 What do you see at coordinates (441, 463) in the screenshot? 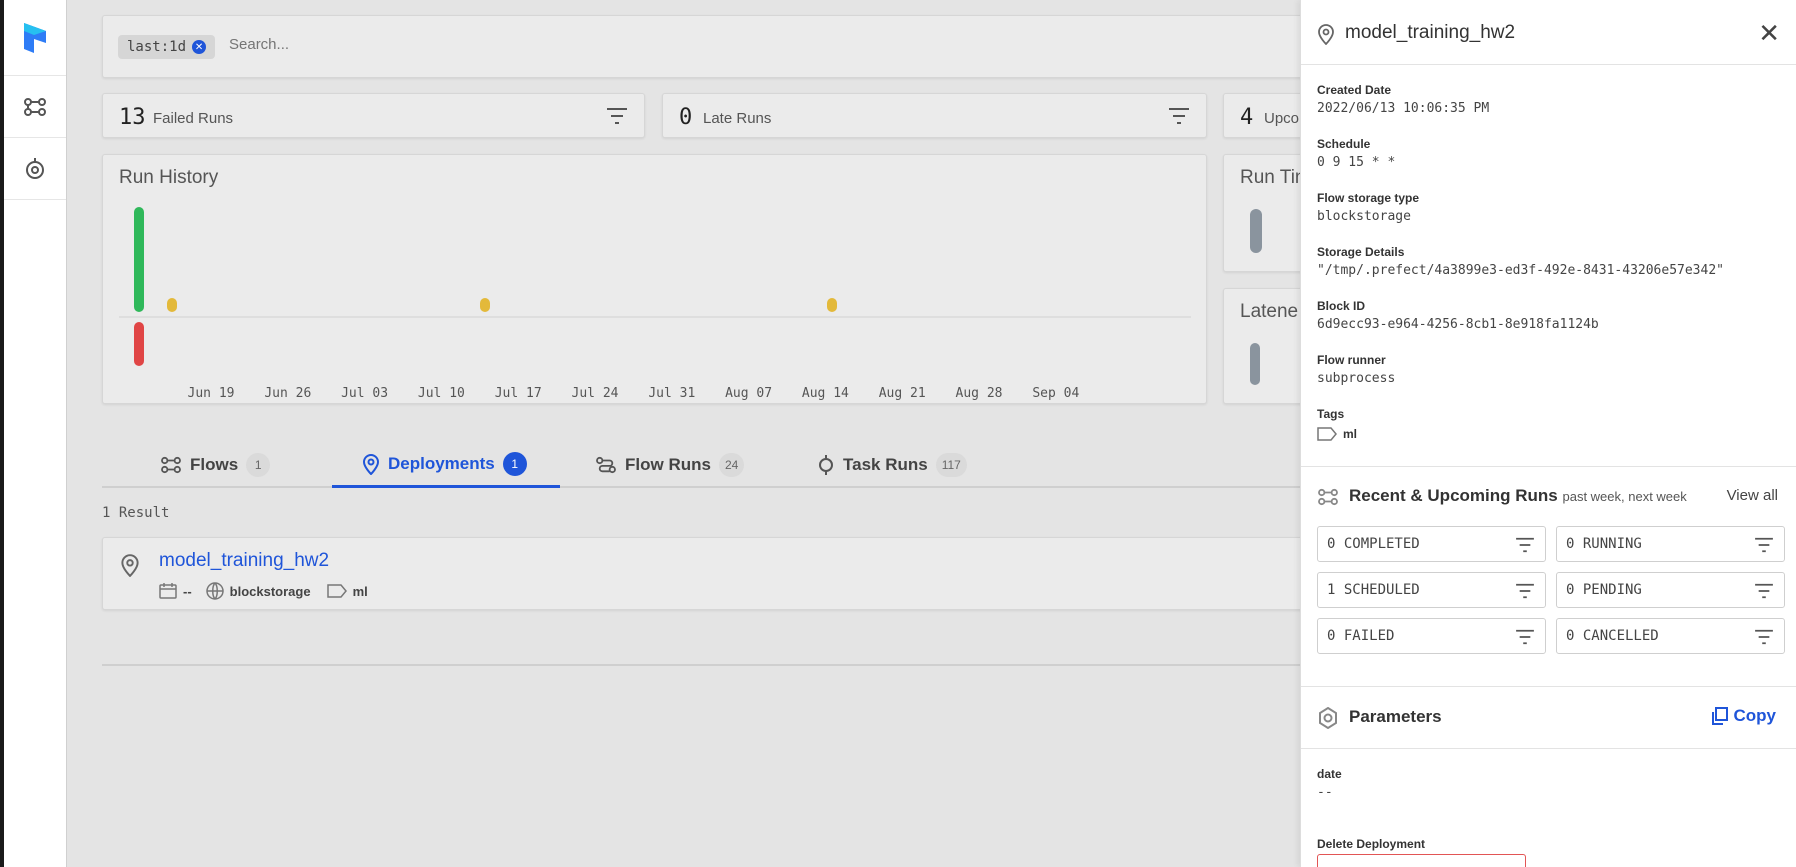
I see `tab-deployments-label: Deployments` at bounding box center [441, 463].